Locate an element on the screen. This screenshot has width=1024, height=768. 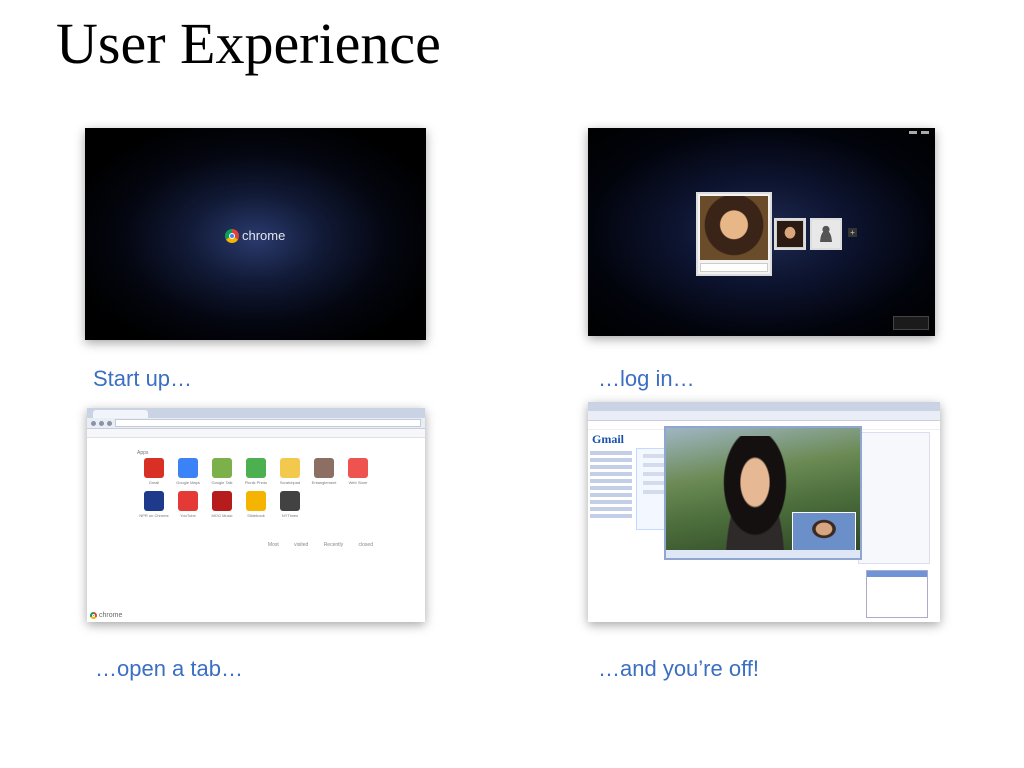
app-name: Google Talk is located at coordinates (222, 482).